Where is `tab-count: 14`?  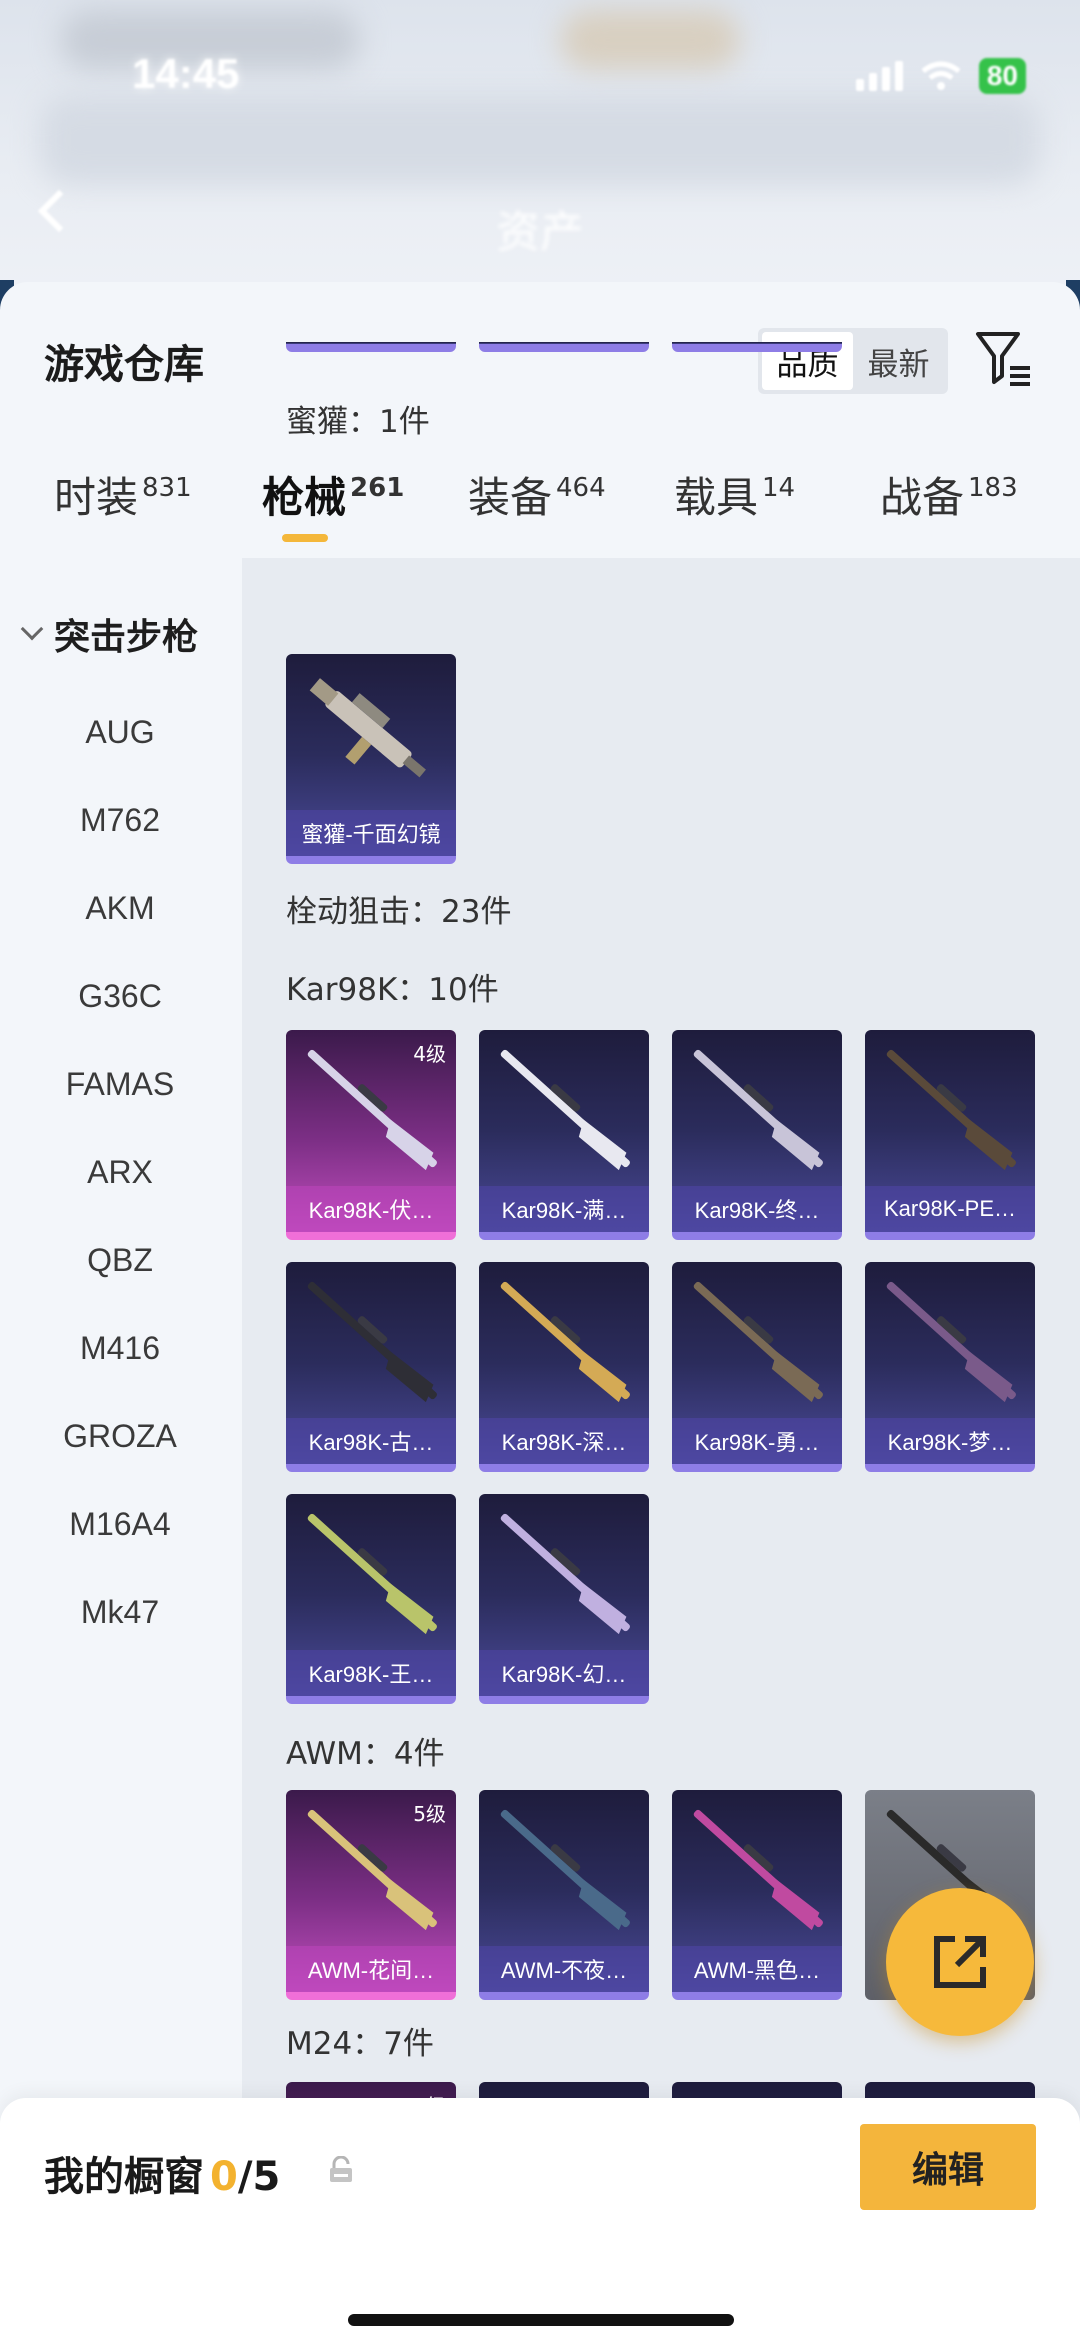 tab-count: 14 is located at coordinates (779, 488).